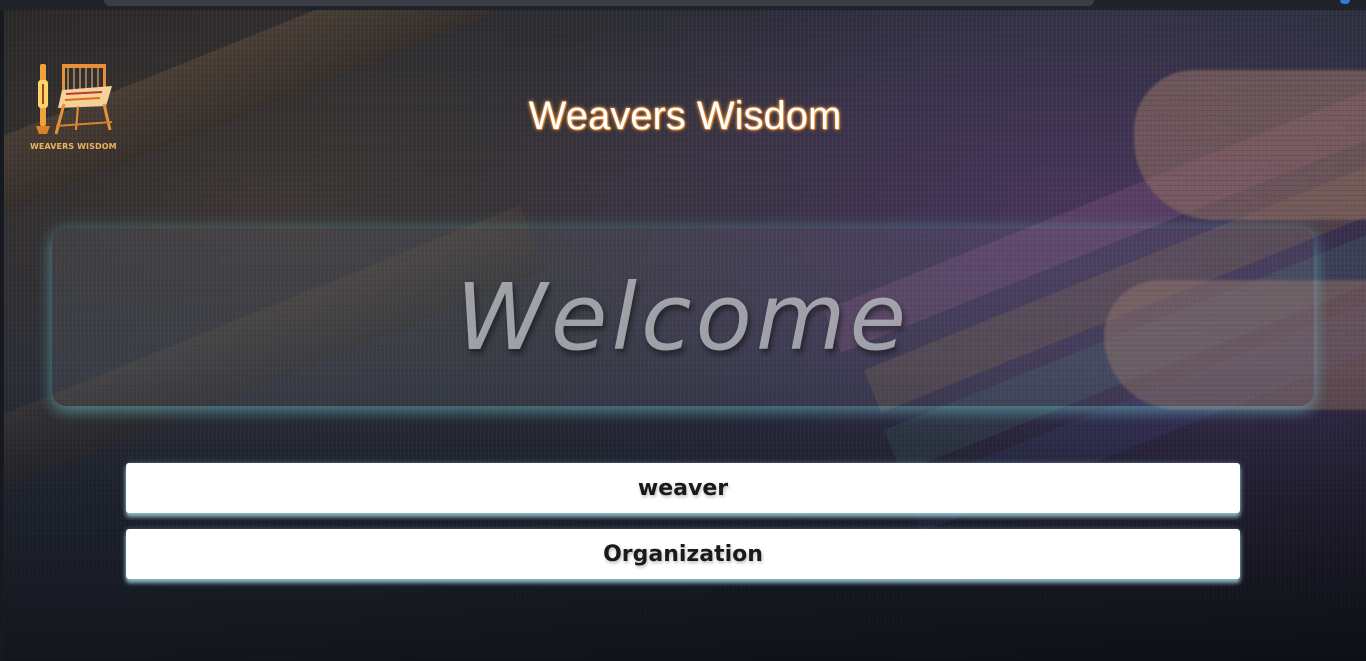  Describe the element at coordinates (683, 554) in the screenshot. I see `organization-button: Organization` at that location.